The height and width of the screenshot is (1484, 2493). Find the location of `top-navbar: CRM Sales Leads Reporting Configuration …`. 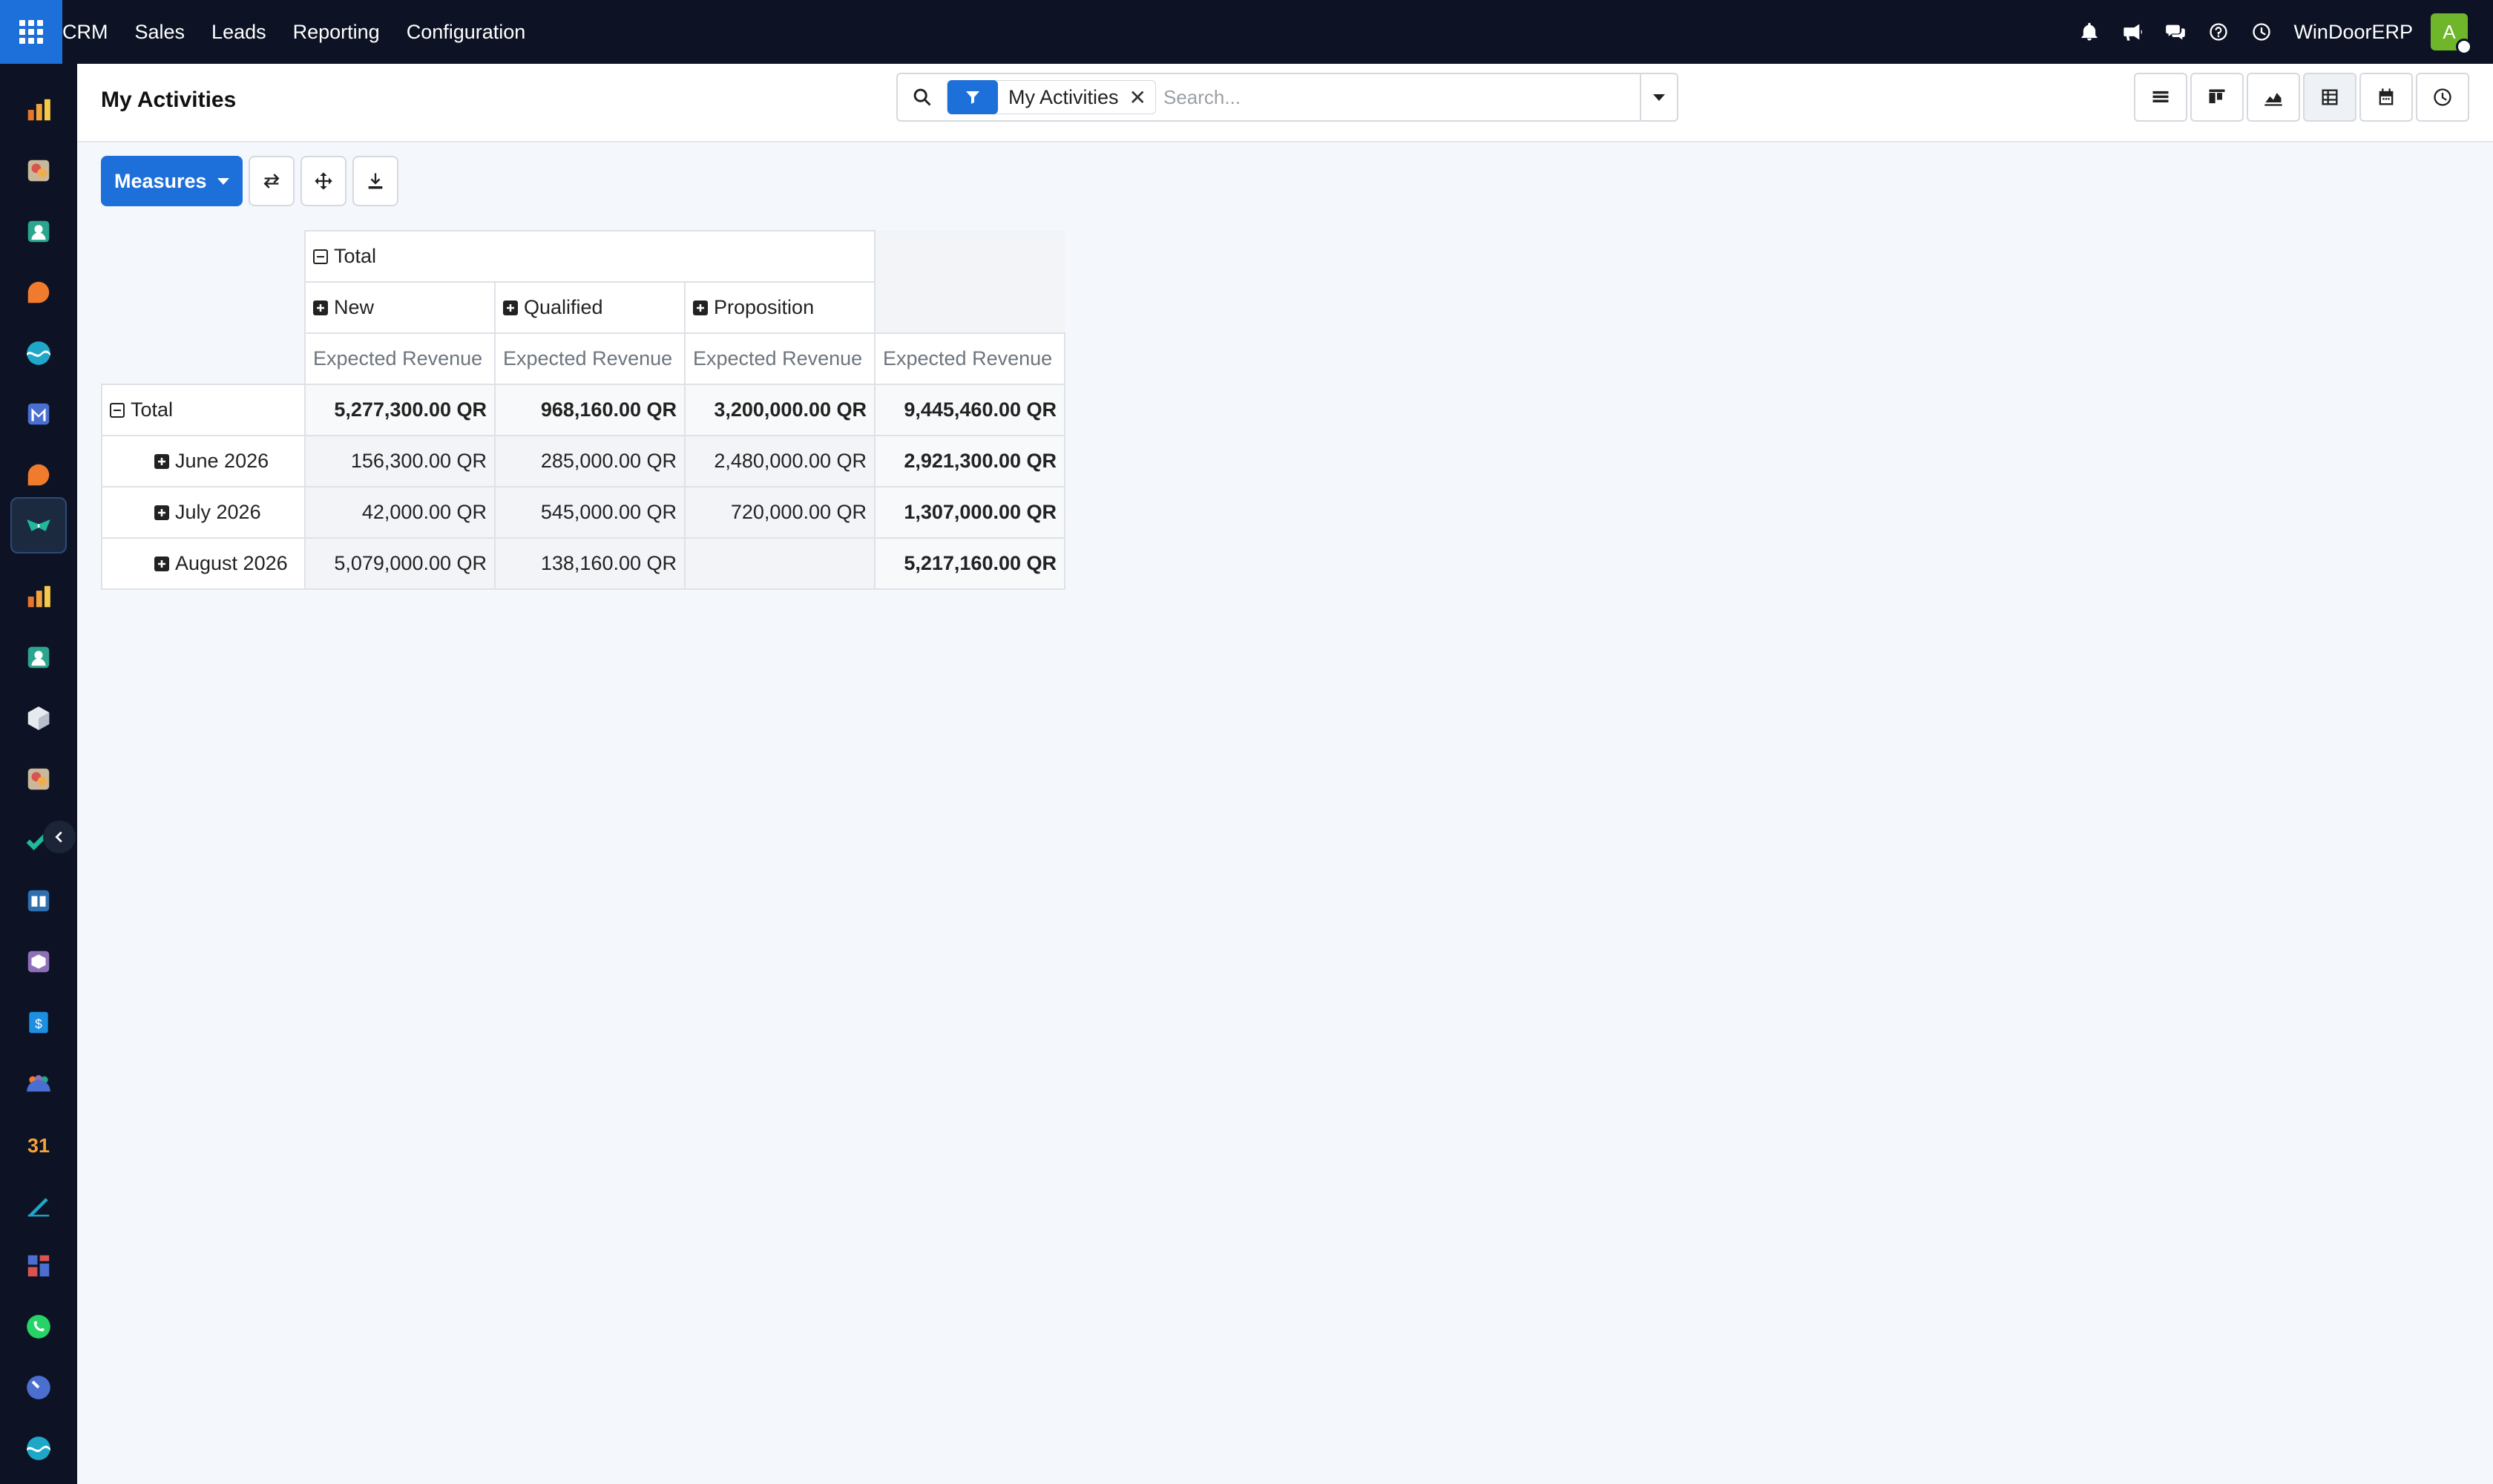

top-navbar: CRM Sales Leads Reporting Configuration … is located at coordinates (1246, 32).